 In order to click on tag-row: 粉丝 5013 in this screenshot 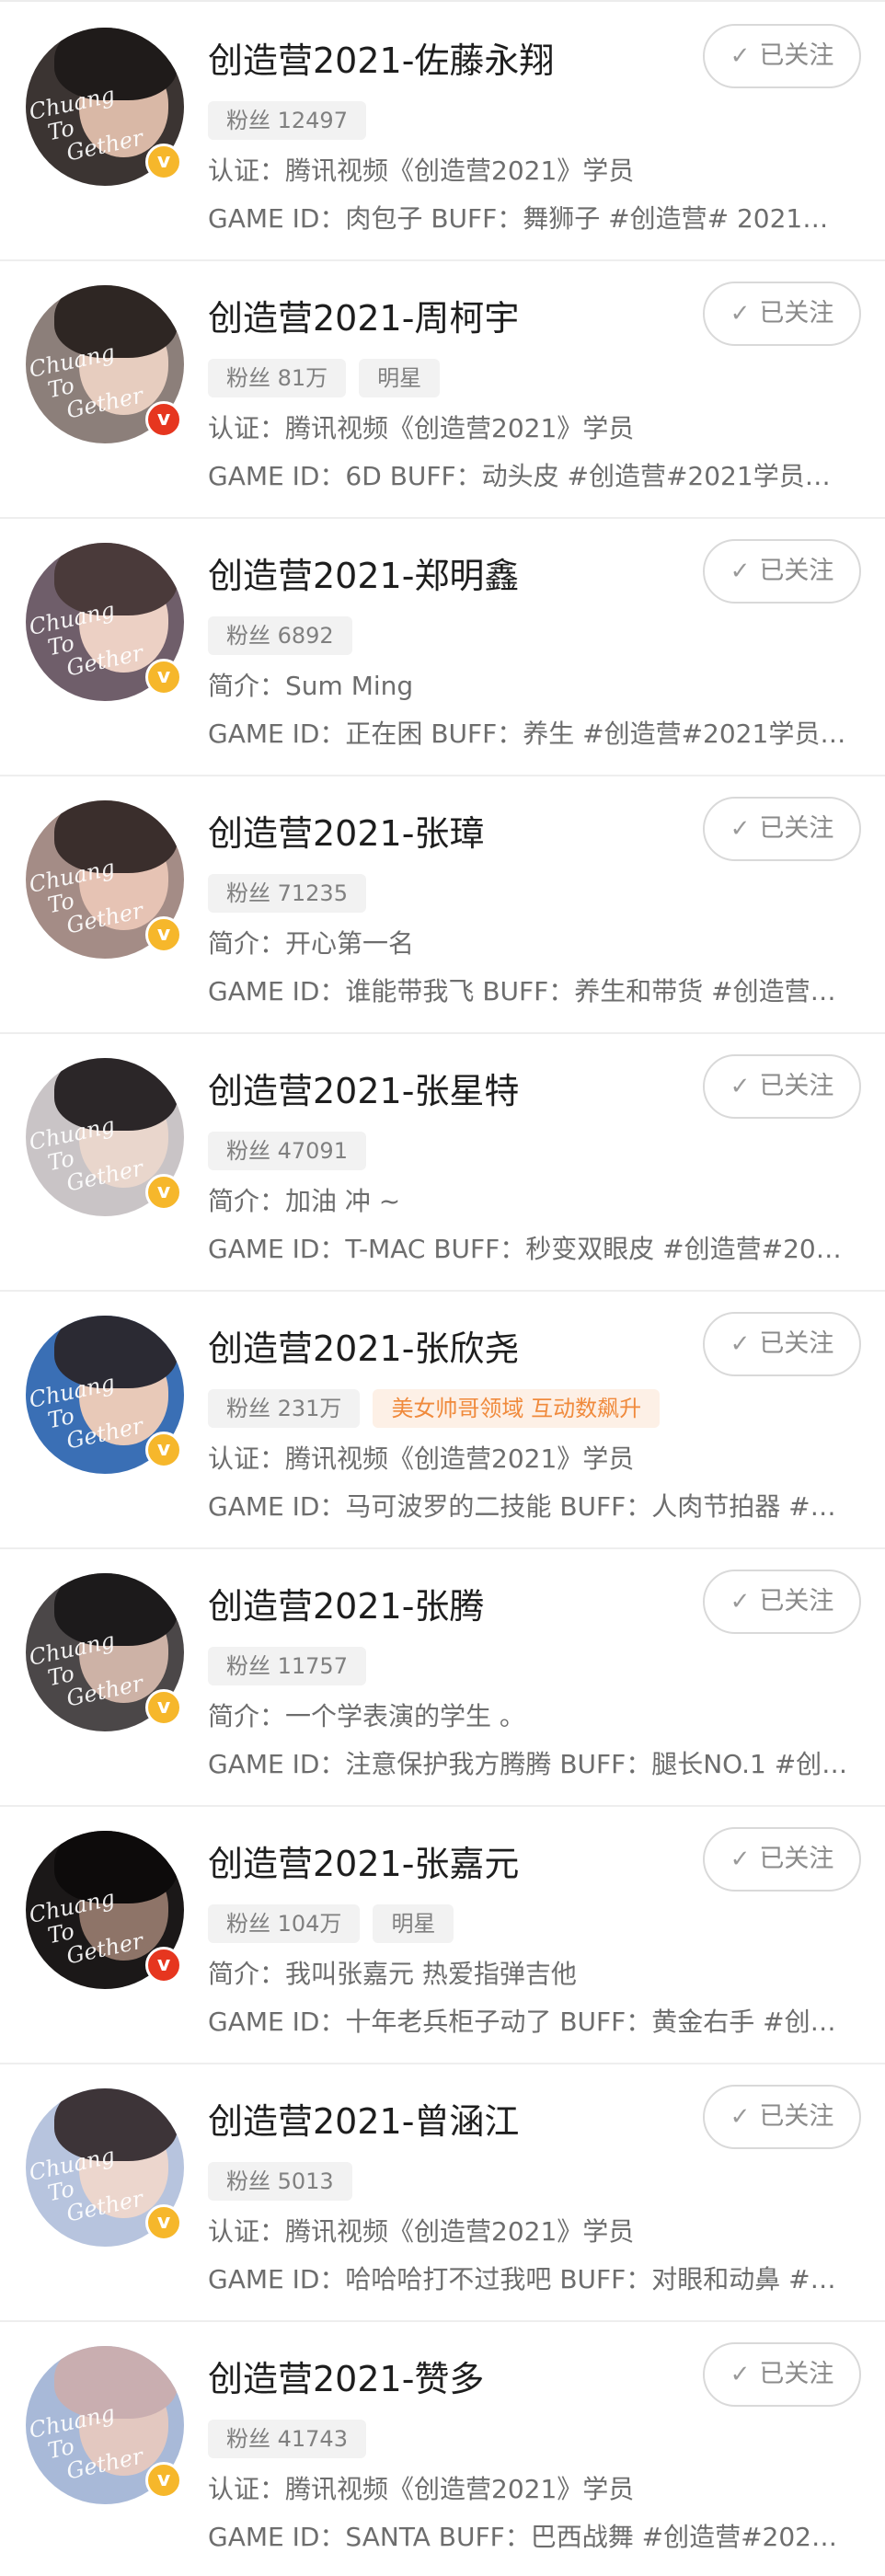, I will do `click(280, 2181)`.